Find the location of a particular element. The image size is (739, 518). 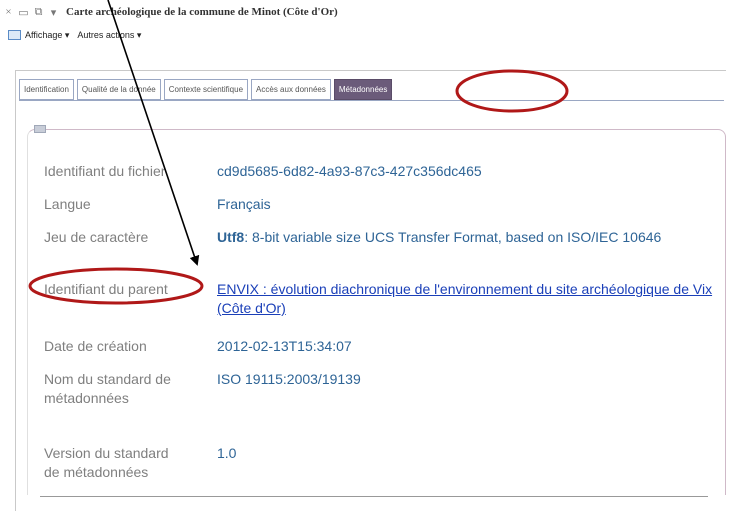

field-label: Version du standard de métadonnées is located at coordinates (106, 462).